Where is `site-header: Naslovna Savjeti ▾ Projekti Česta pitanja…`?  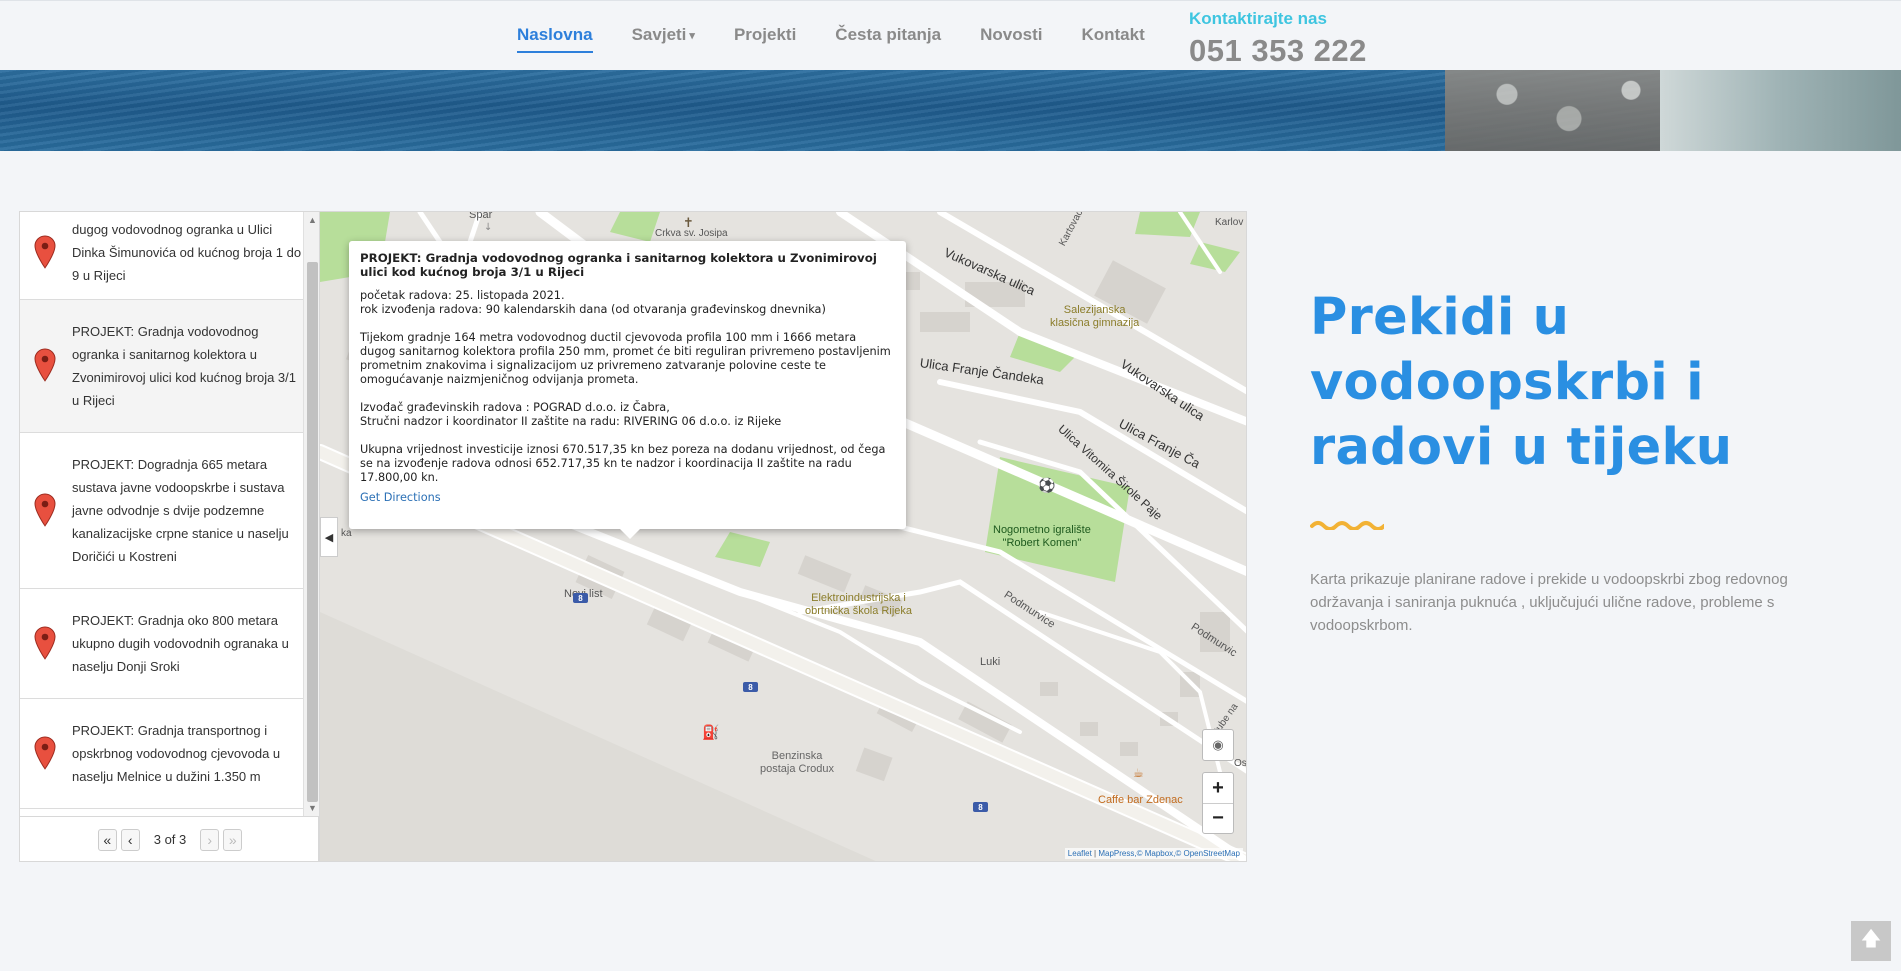 site-header: Naslovna Savjeti ▾ Projekti Česta pitanja… is located at coordinates (950, 35).